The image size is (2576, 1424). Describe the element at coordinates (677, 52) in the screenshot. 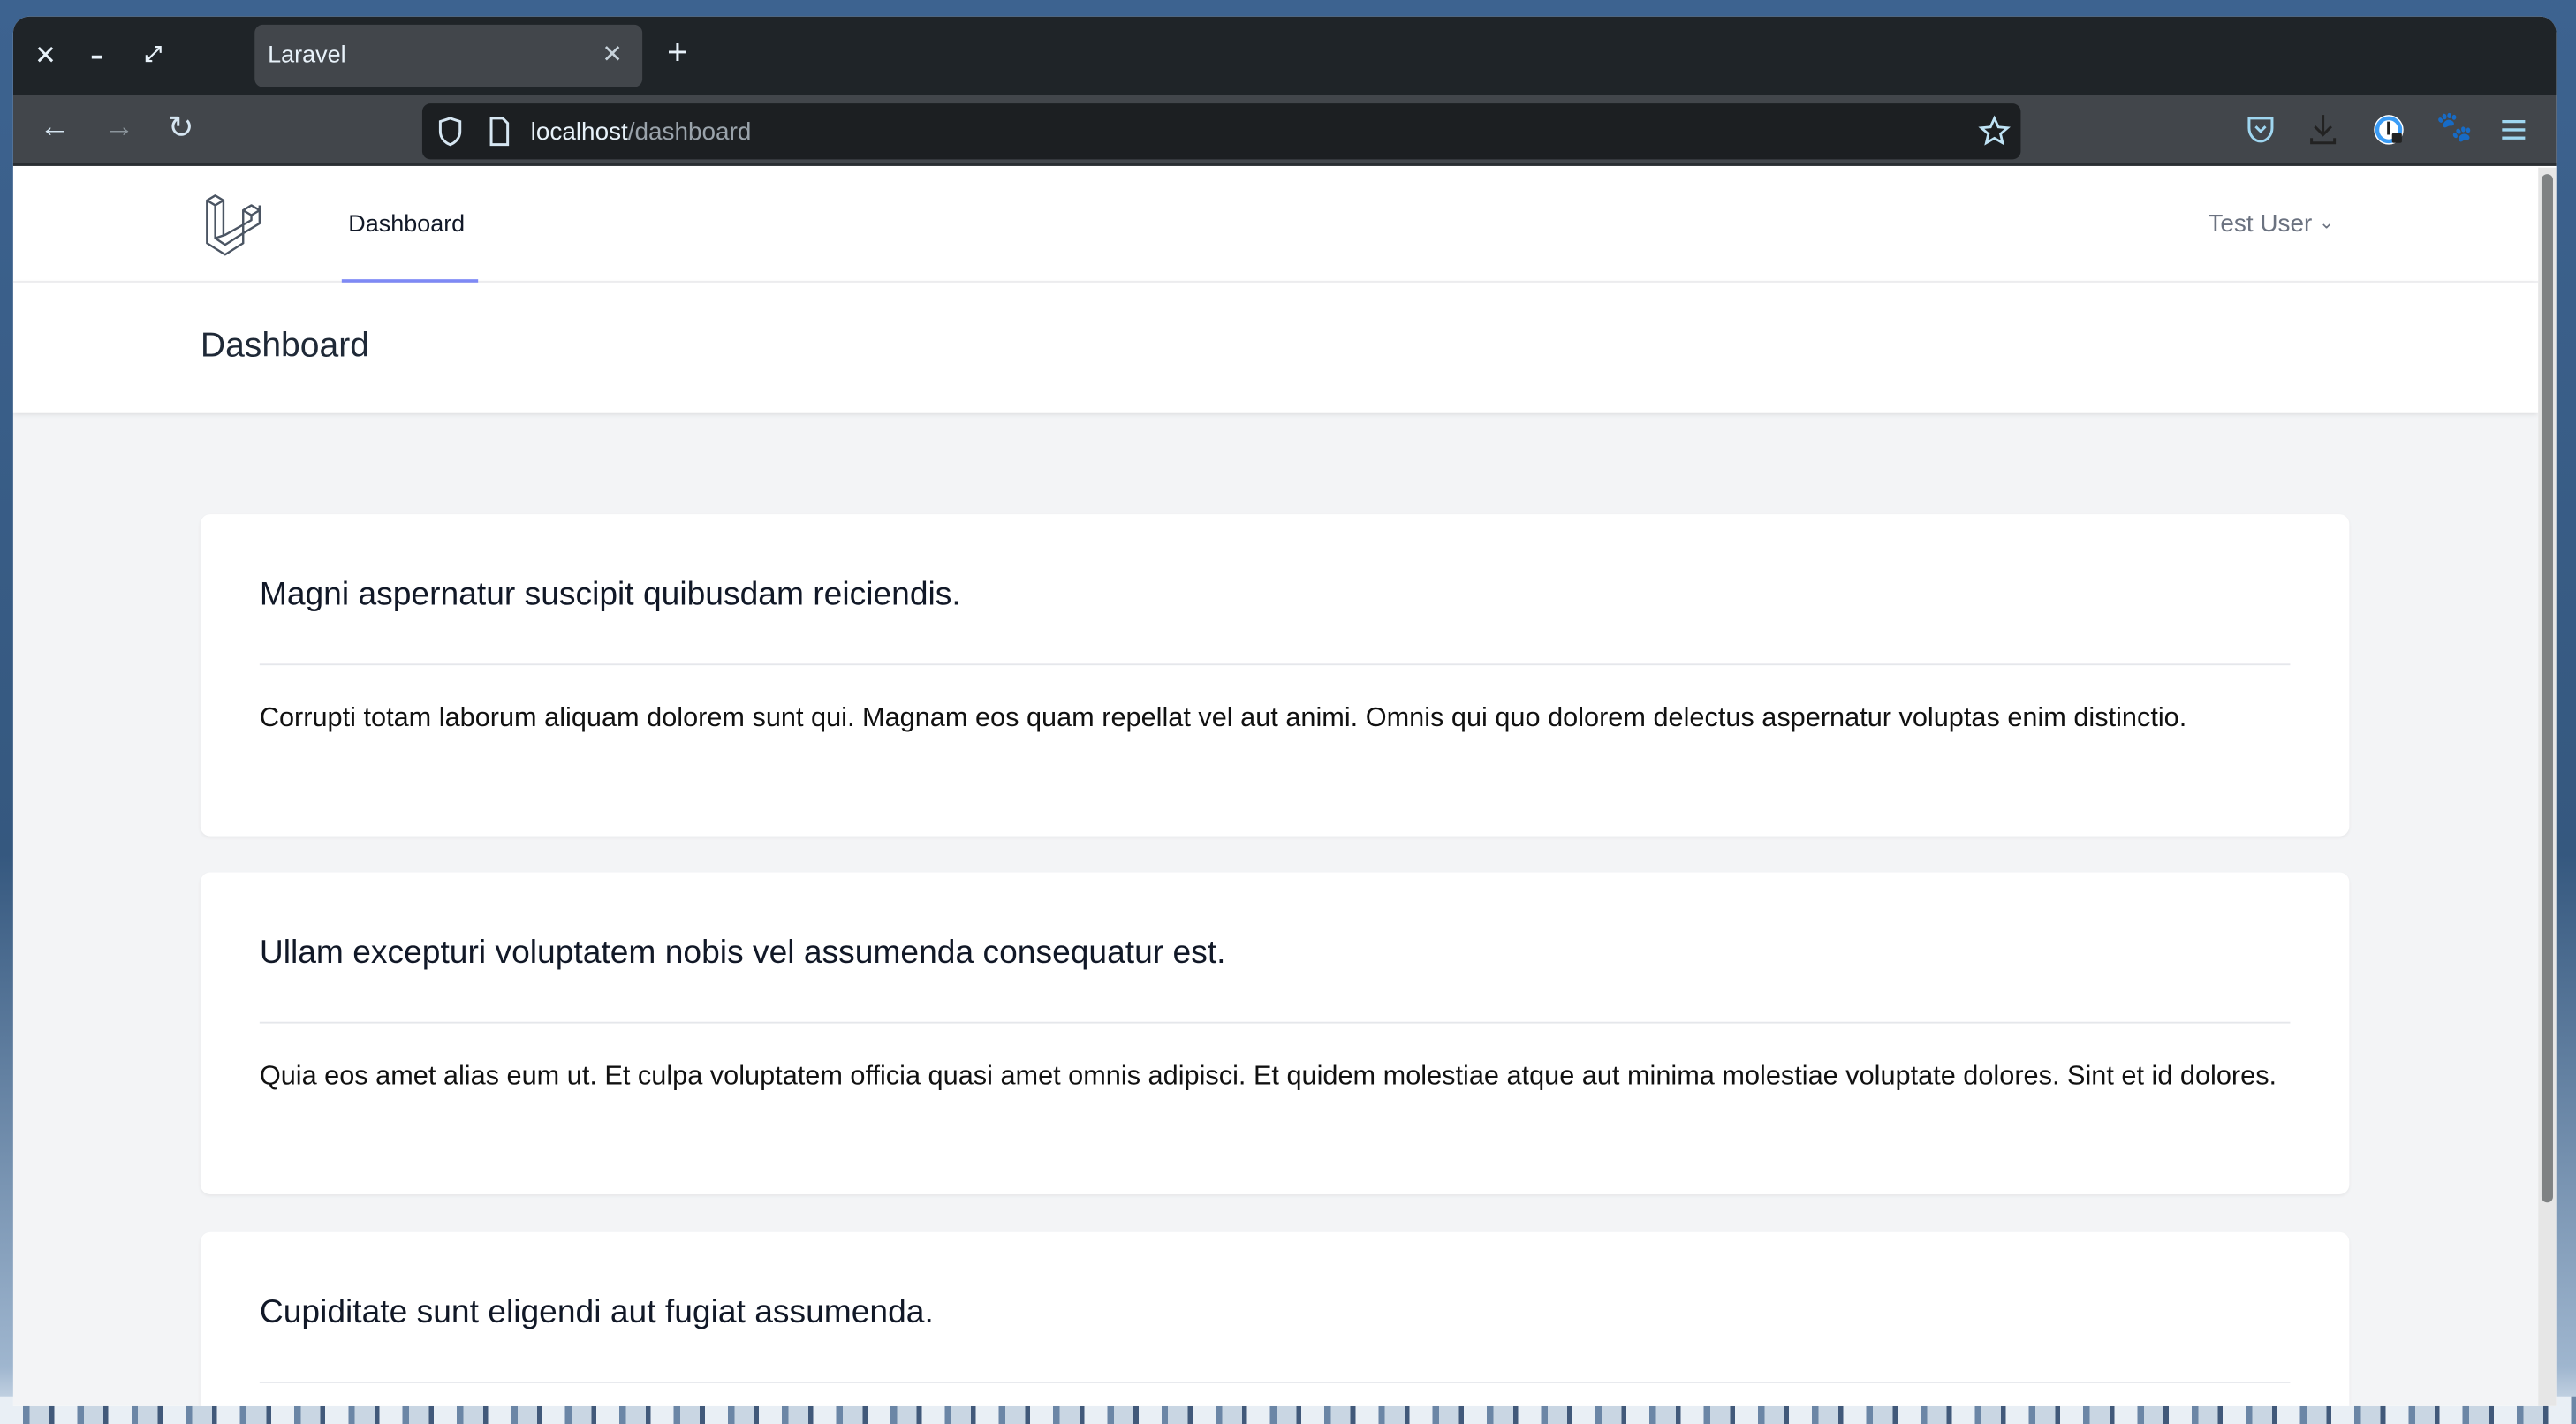

I see `new-tab-icon: +` at that location.